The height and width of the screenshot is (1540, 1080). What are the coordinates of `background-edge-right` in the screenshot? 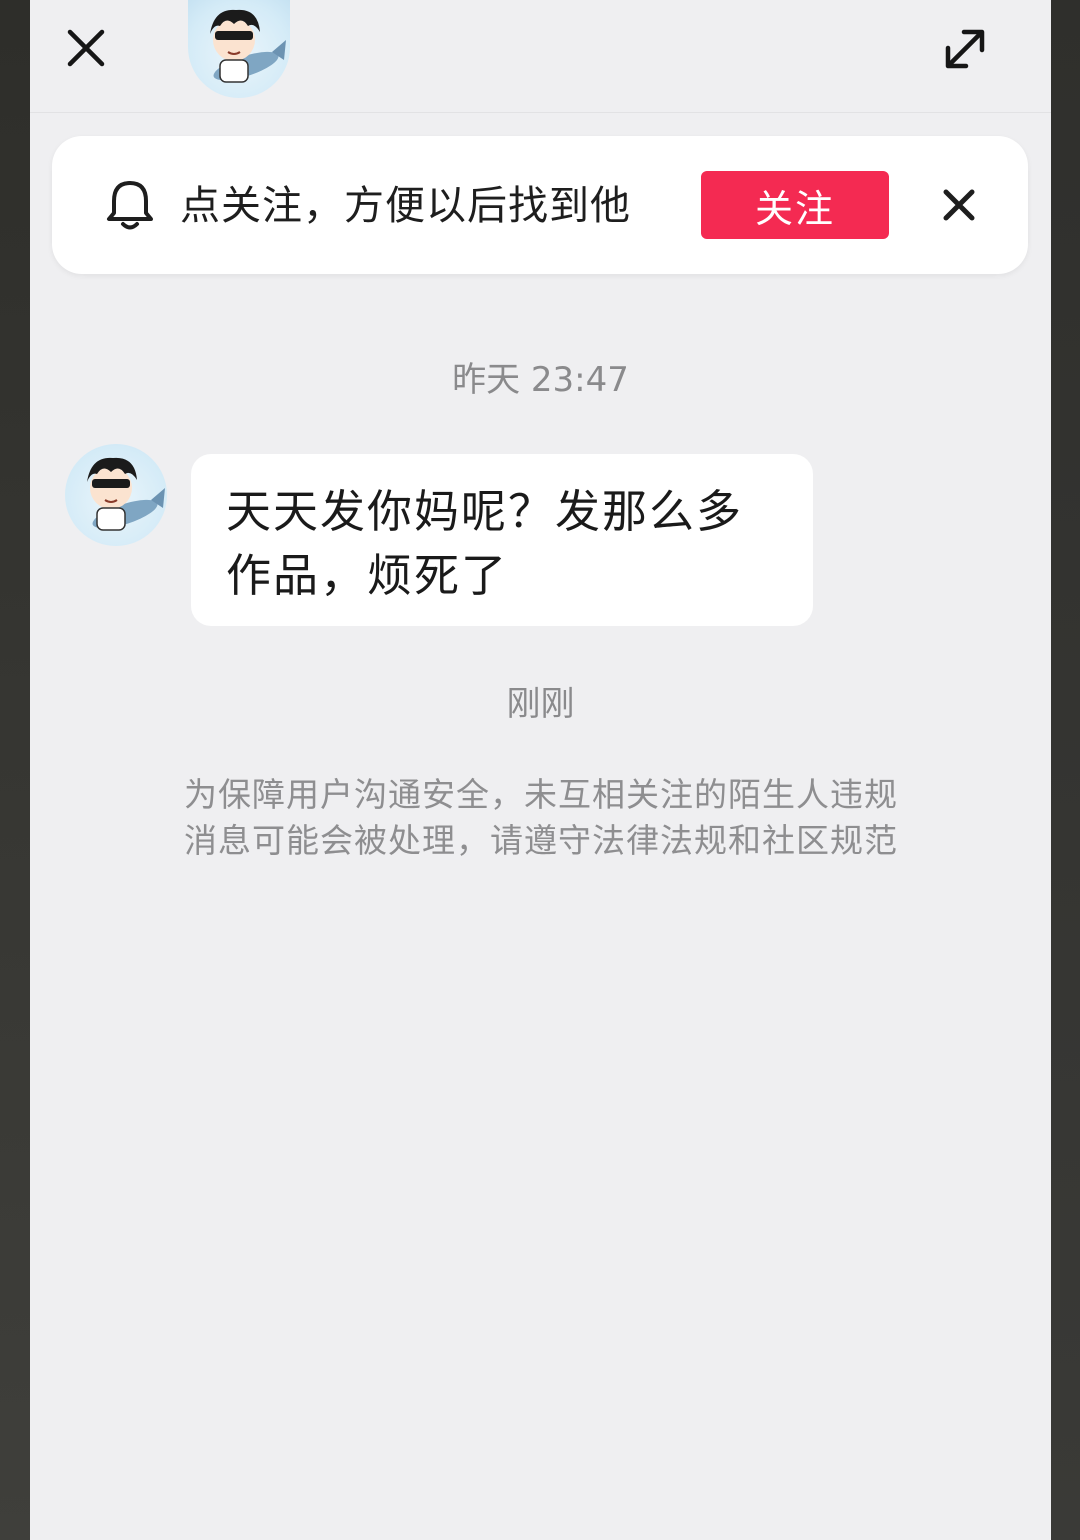 It's located at (1065, 770).